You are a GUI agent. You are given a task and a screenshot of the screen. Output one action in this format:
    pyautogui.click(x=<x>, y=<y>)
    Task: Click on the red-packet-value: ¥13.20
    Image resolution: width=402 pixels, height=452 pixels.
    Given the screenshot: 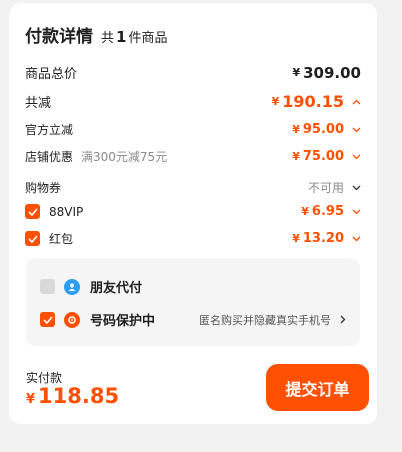 What is the action you would take?
    pyautogui.click(x=326, y=238)
    